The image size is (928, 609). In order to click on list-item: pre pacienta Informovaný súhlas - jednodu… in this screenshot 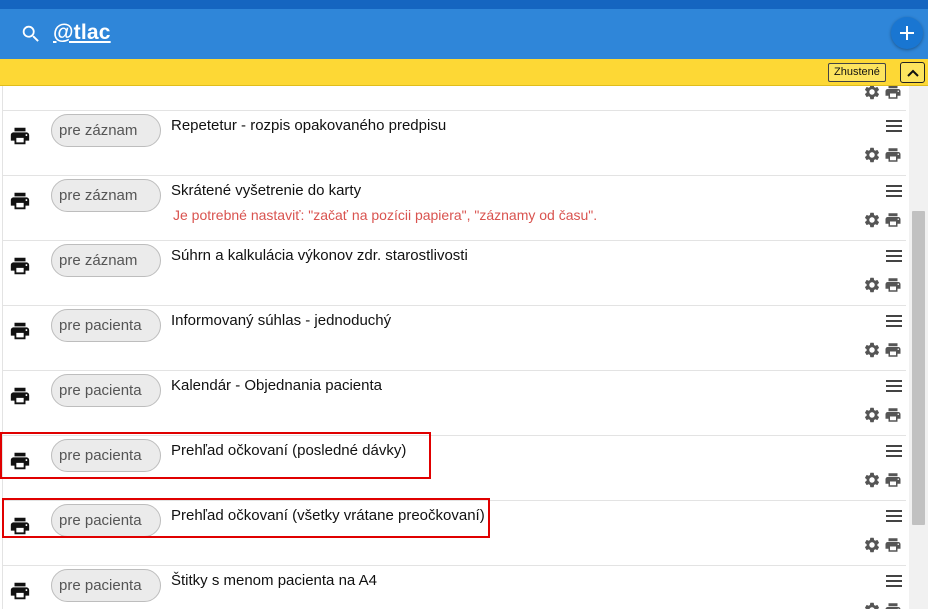, I will do `click(454, 338)`.